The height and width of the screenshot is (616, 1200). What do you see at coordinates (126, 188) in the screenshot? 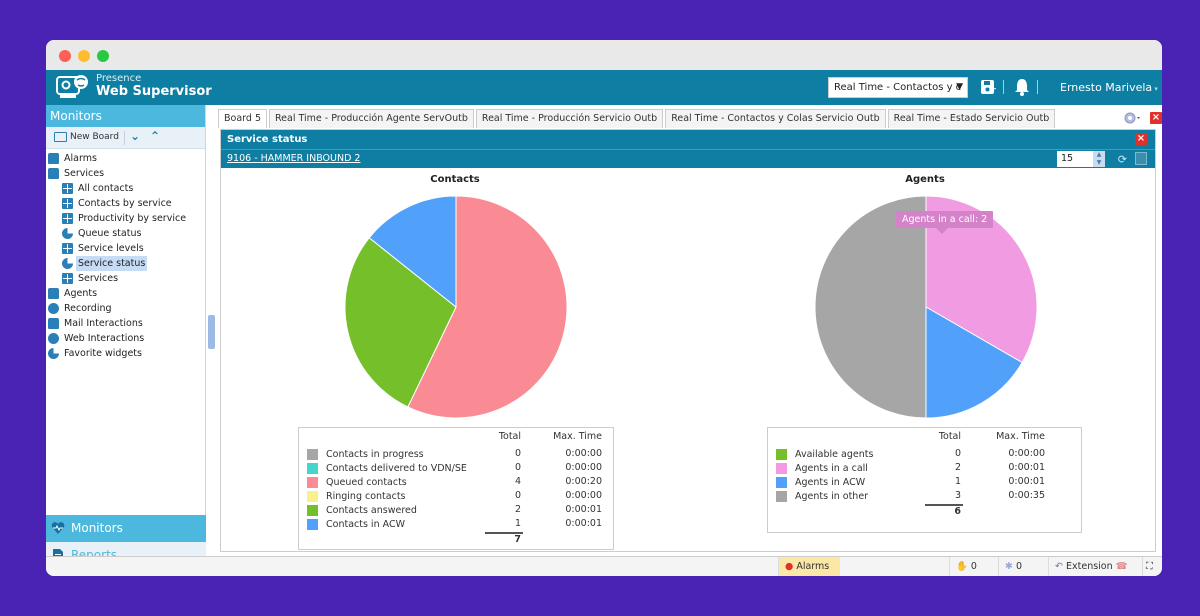
I see `sidebar-item-all-contacts: All contacts` at bounding box center [126, 188].